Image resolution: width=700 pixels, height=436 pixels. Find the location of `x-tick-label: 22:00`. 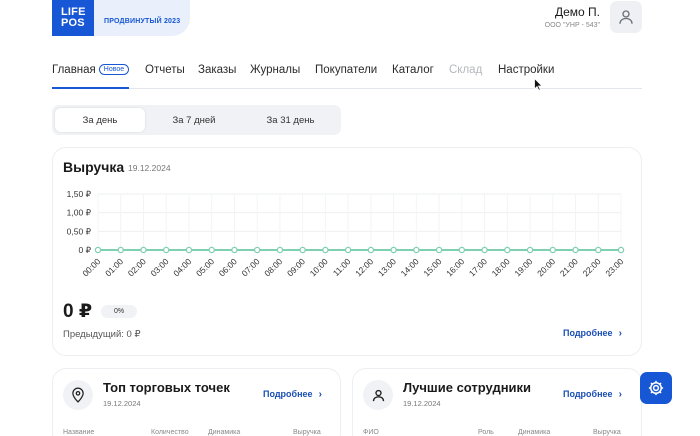

x-tick-label: 22:00 is located at coordinates (592, 267).